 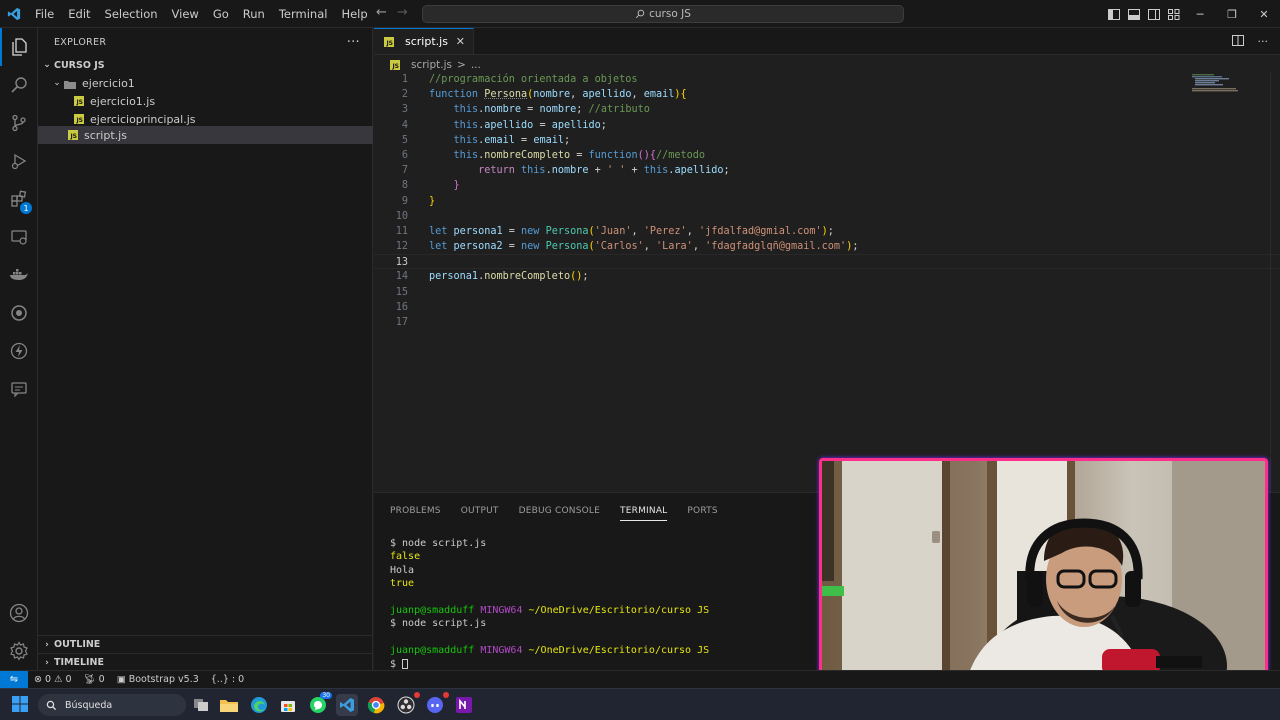 What do you see at coordinates (404, 155) in the screenshot?
I see `line-number: 6` at bounding box center [404, 155].